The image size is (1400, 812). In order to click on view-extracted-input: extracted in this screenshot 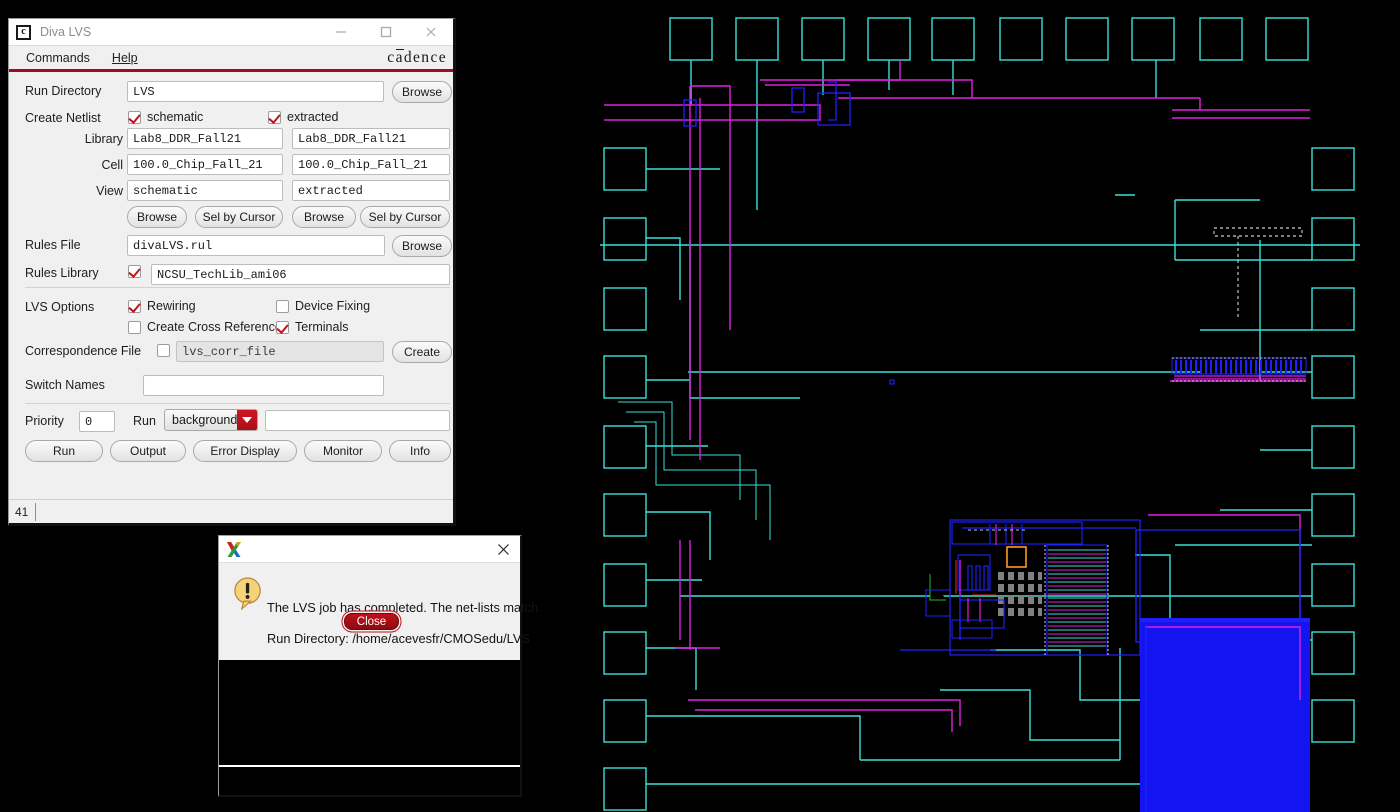, I will do `click(371, 190)`.